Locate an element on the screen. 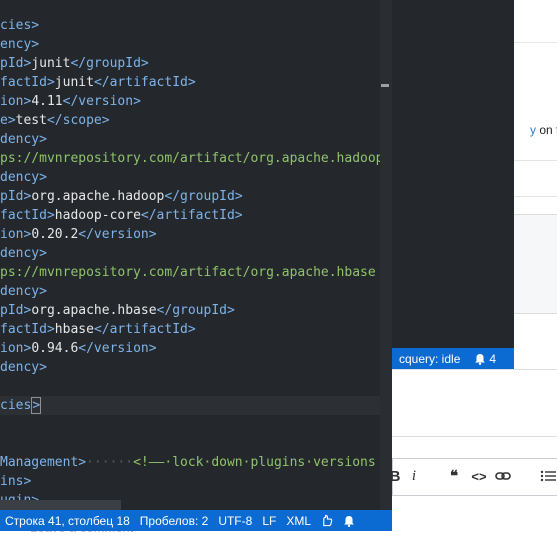 This screenshot has height=558, width=557. comment-editor-toolbar: B i ❝ <> is located at coordinates (473, 477).